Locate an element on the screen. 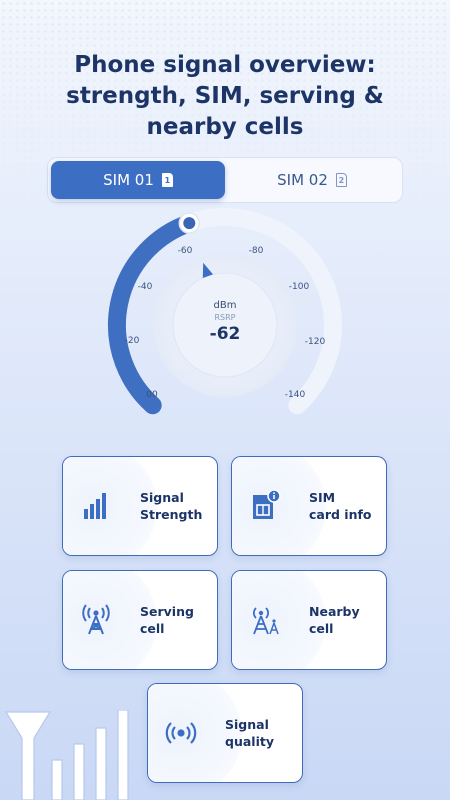  nearby-tower-icon is located at coordinates (266, 621).